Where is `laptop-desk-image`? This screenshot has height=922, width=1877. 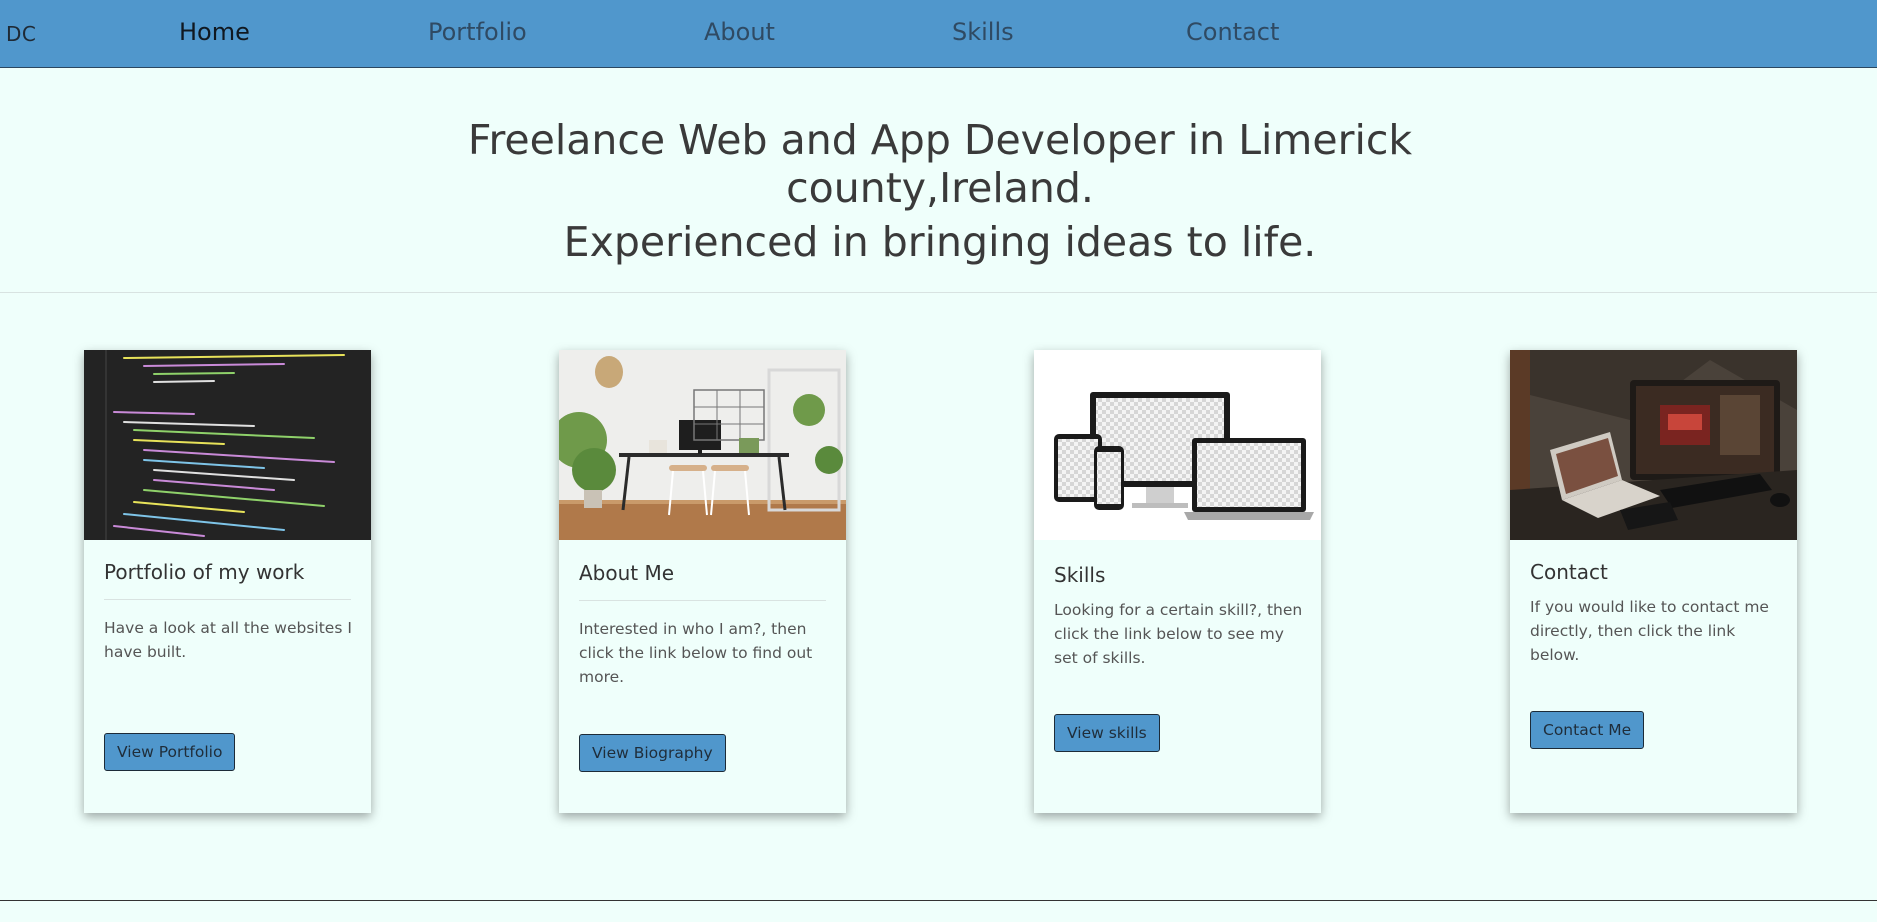 laptop-desk-image is located at coordinates (1653, 445).